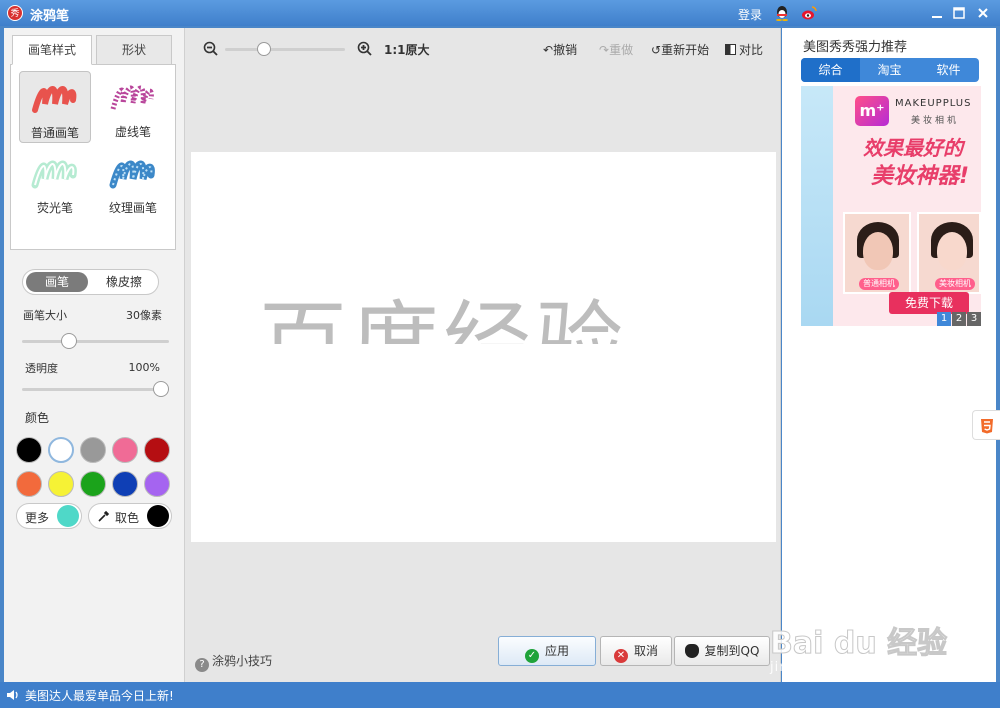 The image size is (1000, 708). I want to click on brush-mode-button: 画笔, so click(57, 282).